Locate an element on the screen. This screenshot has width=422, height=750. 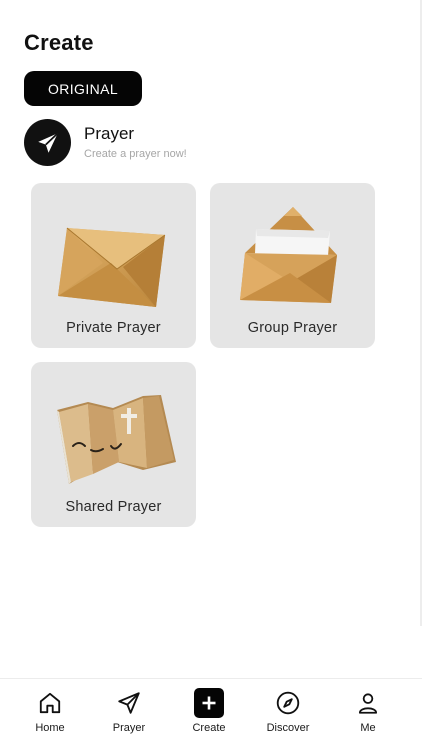
nav-me: Me is located at coordinates (368, 714).